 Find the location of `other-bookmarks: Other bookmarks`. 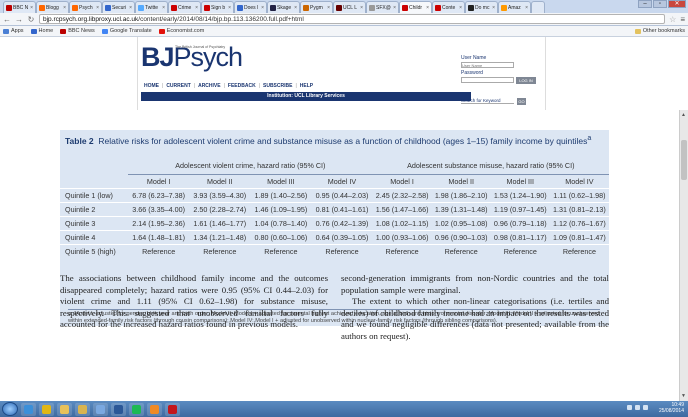

other-bookmarks: Other bookmarks is located at coordinates (659, 31).